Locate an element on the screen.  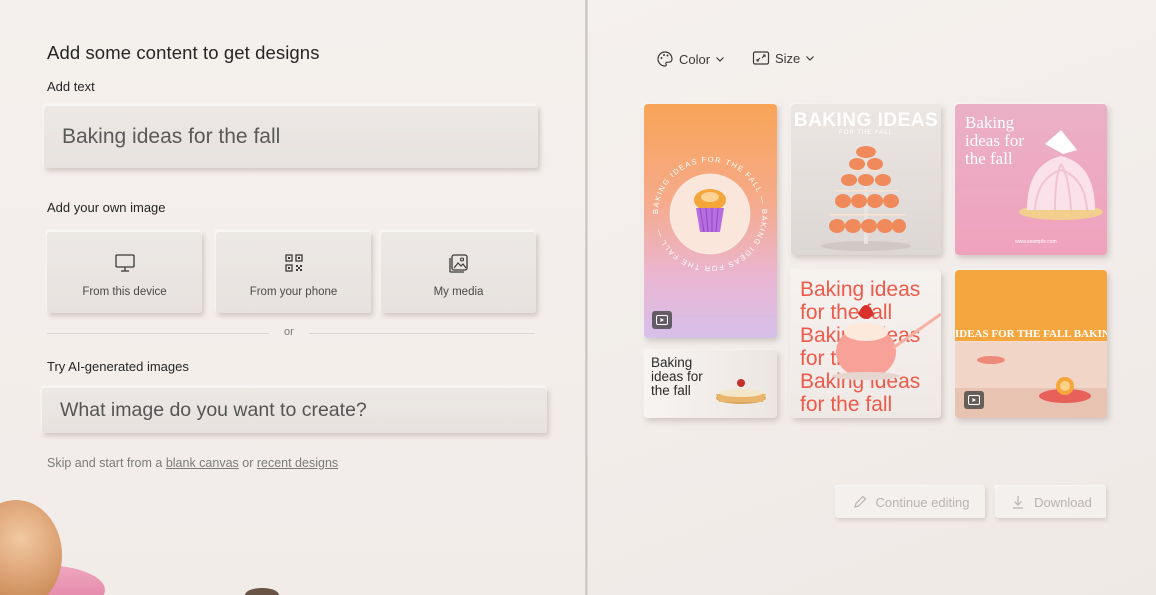
text-input-value: Baking ideas for the fall is located at coordinates (171, 136).